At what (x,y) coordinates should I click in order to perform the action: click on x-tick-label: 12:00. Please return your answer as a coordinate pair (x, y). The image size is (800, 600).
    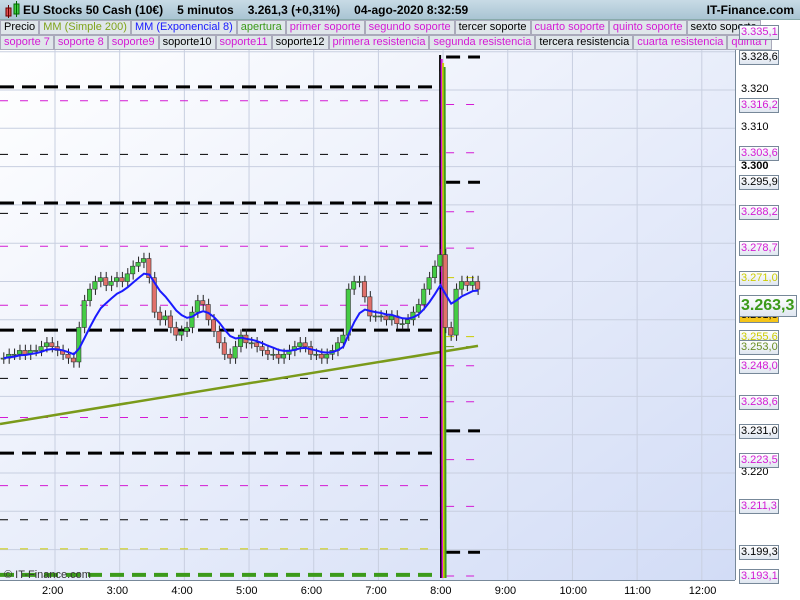
    Looking at the image, I should click on (702, 591).